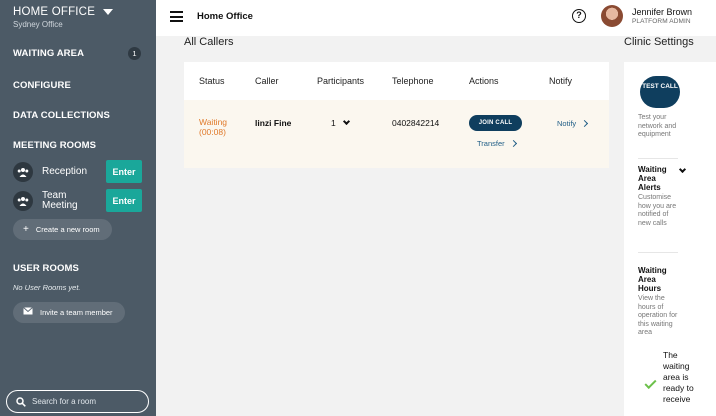 Image resolution: width=716 pixels, height=416 pixels. I want to click on sidebar-item-waiting-area: WAITING AREA, so click(48, 53).